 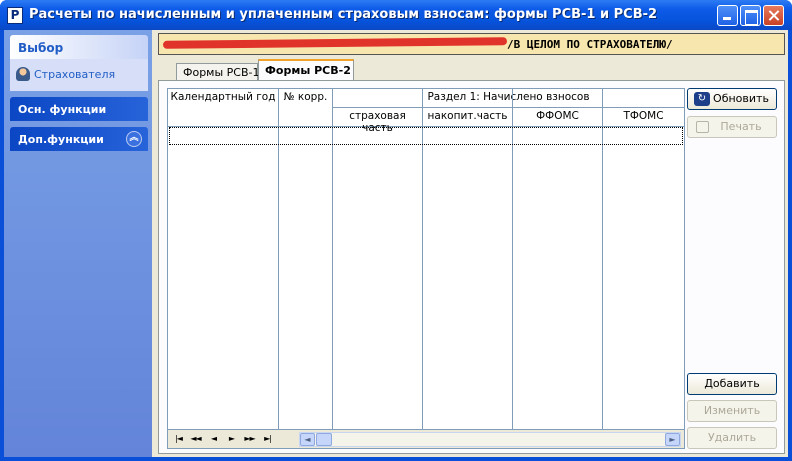 What do you see at coordinates (307, 439) in the screenshot?
I see `scroll-left-icon: ◄` at bounding box center [307, 439].